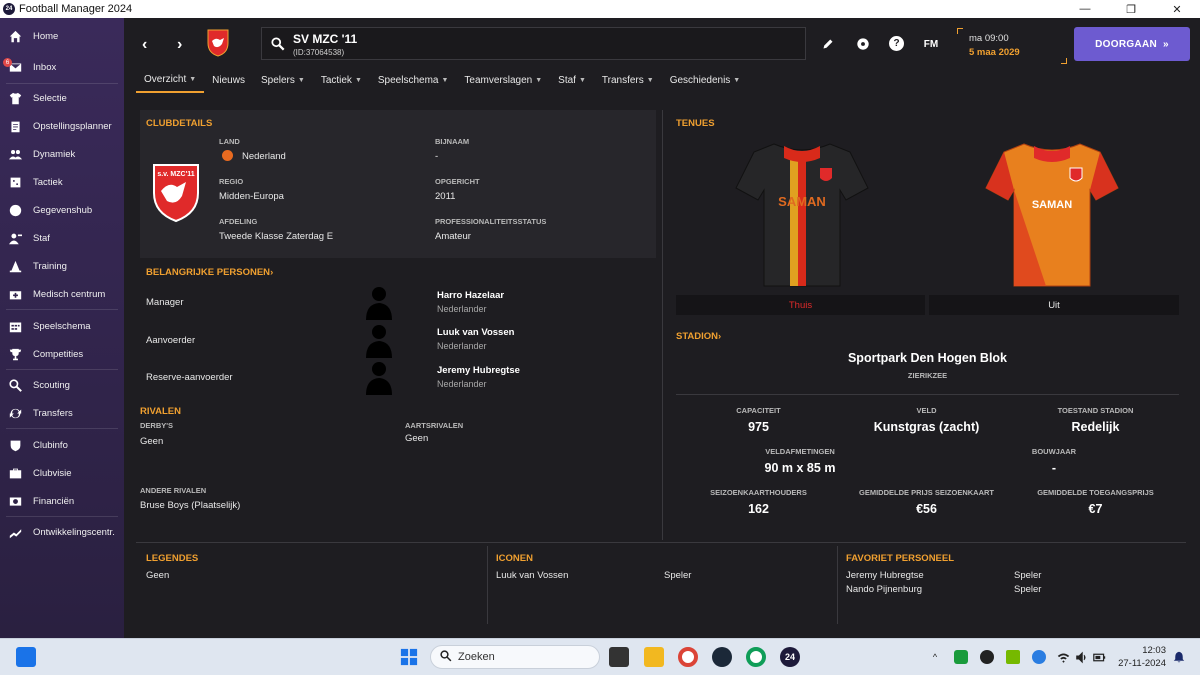 The image size is (1200, 675). I want to click on person-name: Luuk van Vossen, so click(475, 332).